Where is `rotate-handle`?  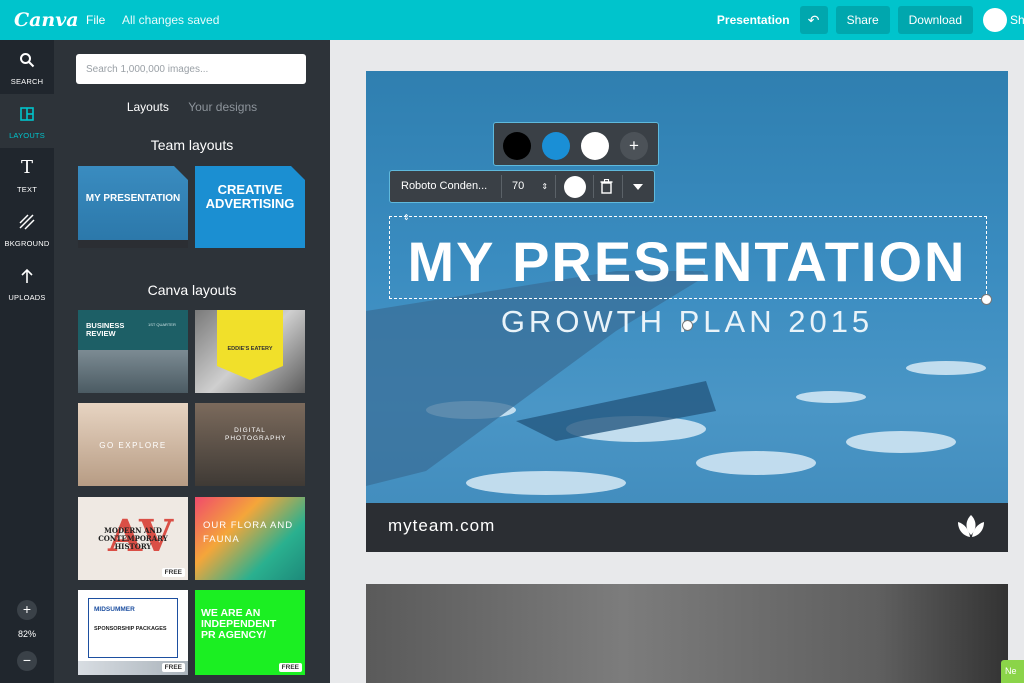
rotate-handle is located at coordinates (687, 325).